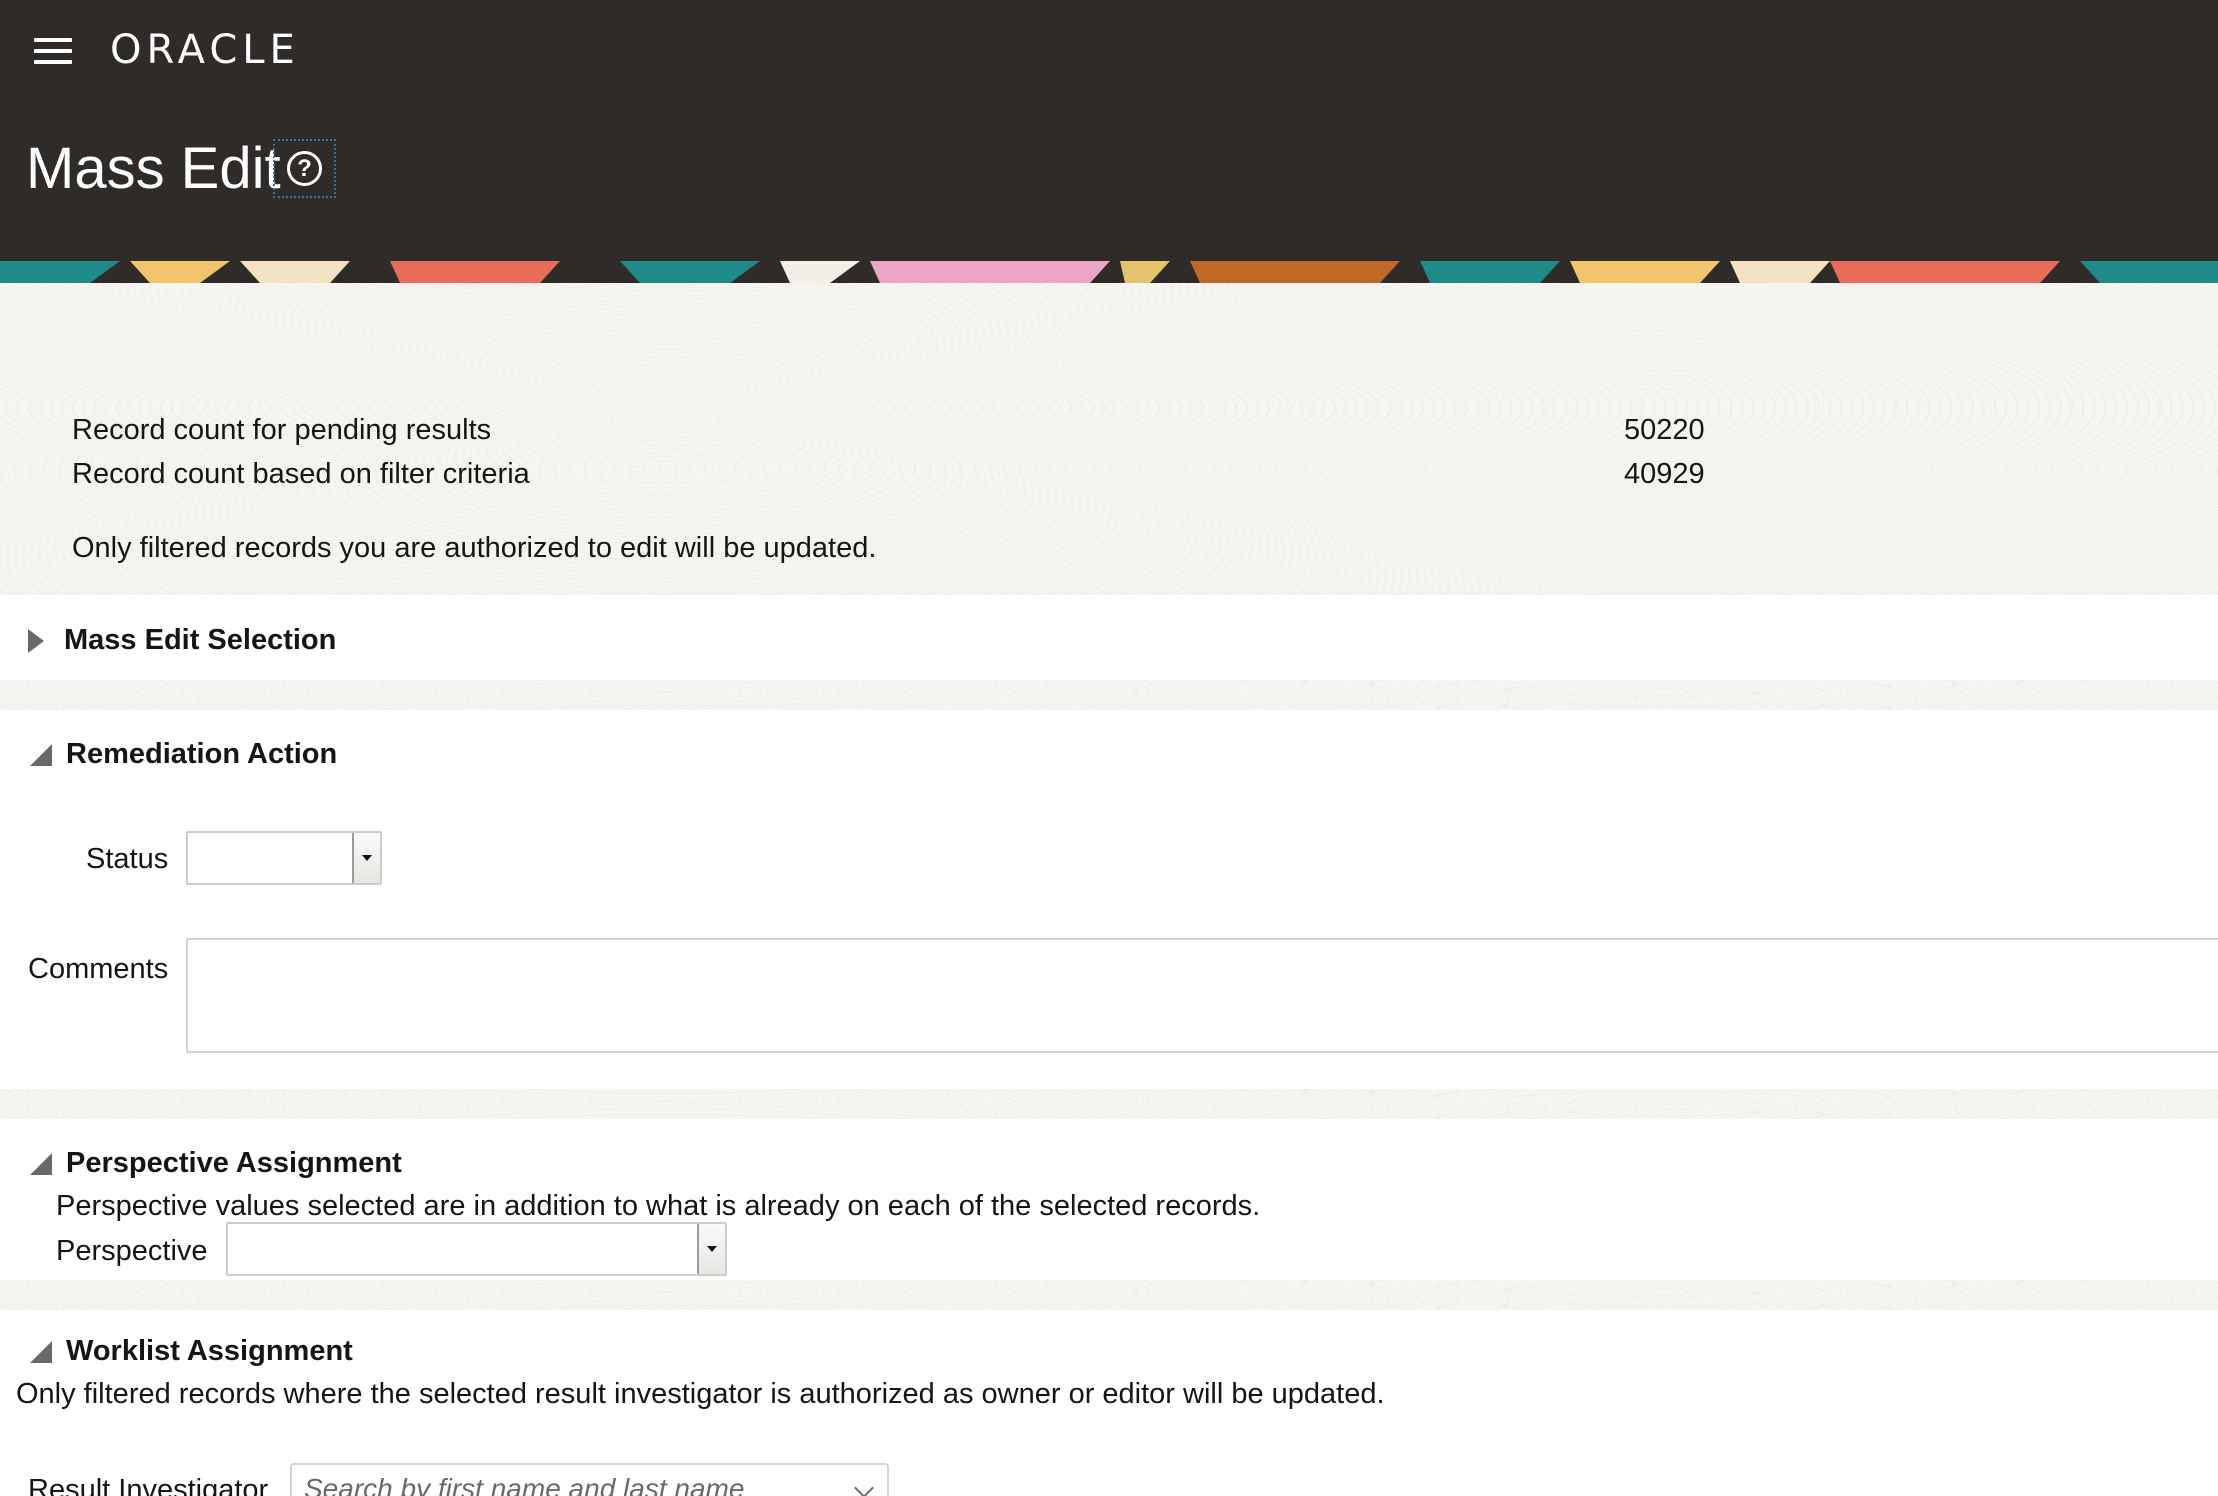 The image size is (2218, 1496). I want to click on section-title: Remediation Action, so click(202, 754).